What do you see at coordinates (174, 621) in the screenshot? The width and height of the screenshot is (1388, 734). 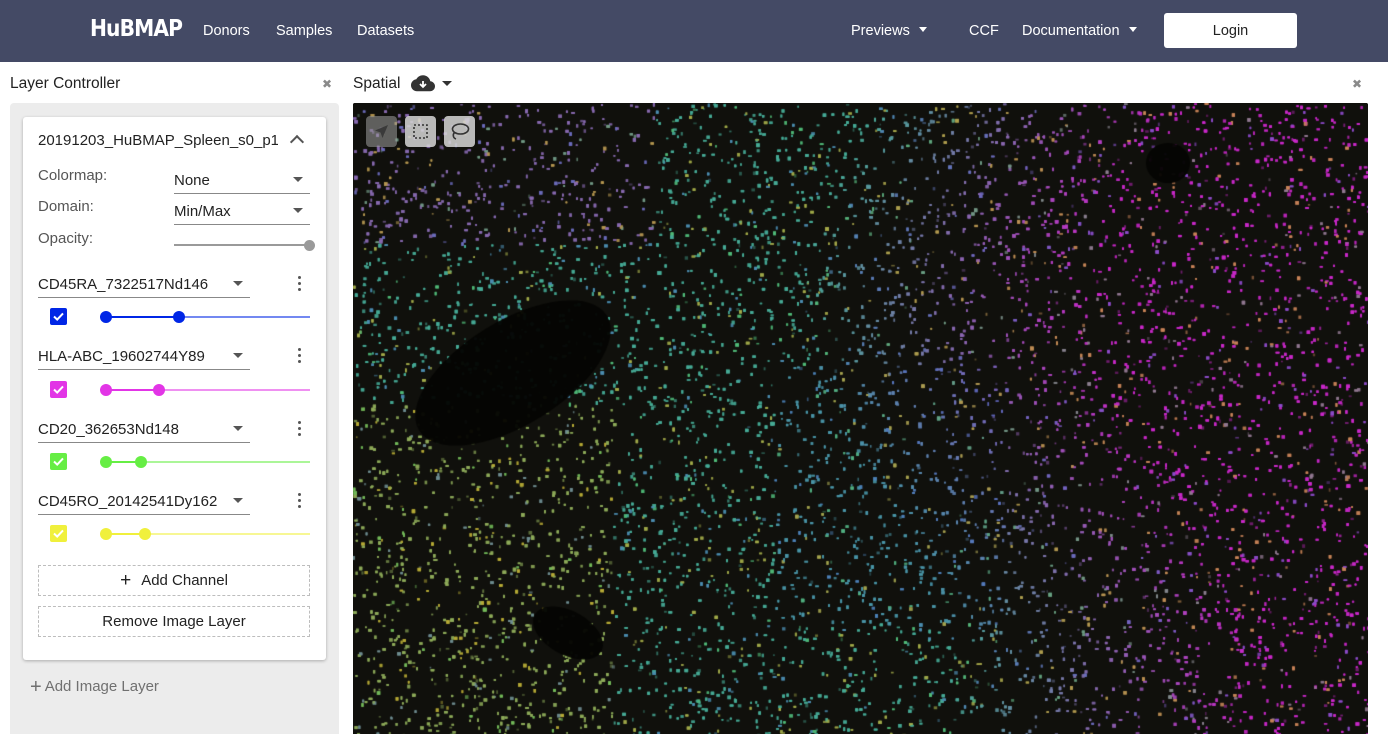 I see `remove-image-layer-button: Remove Image Layer` at bounding box center [174, 621].